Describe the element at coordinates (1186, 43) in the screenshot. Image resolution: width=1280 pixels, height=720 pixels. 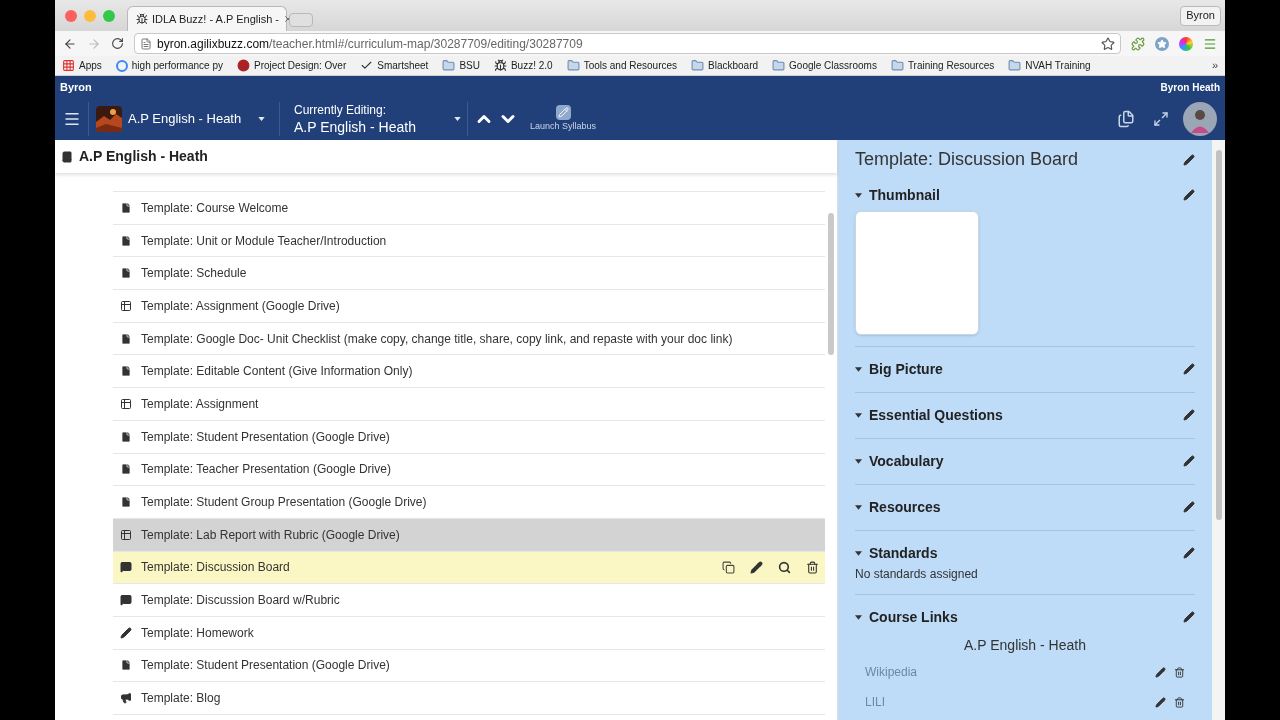
I see `color-wheel-icon` at that location.